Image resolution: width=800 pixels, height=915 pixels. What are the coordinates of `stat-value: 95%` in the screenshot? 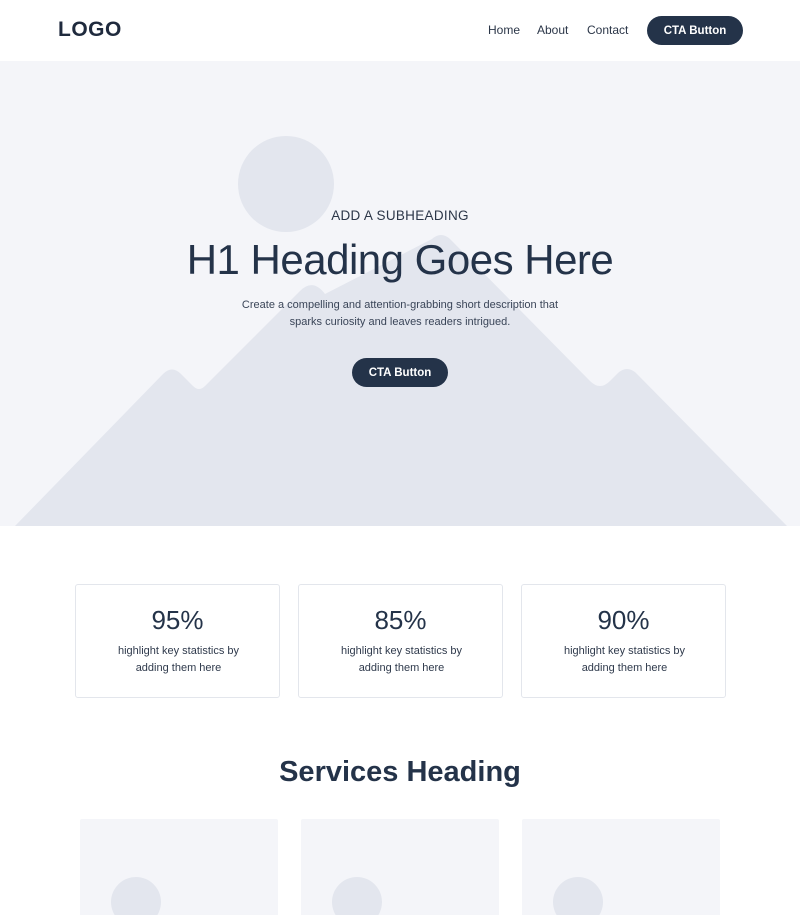 It's located at (177, 620).